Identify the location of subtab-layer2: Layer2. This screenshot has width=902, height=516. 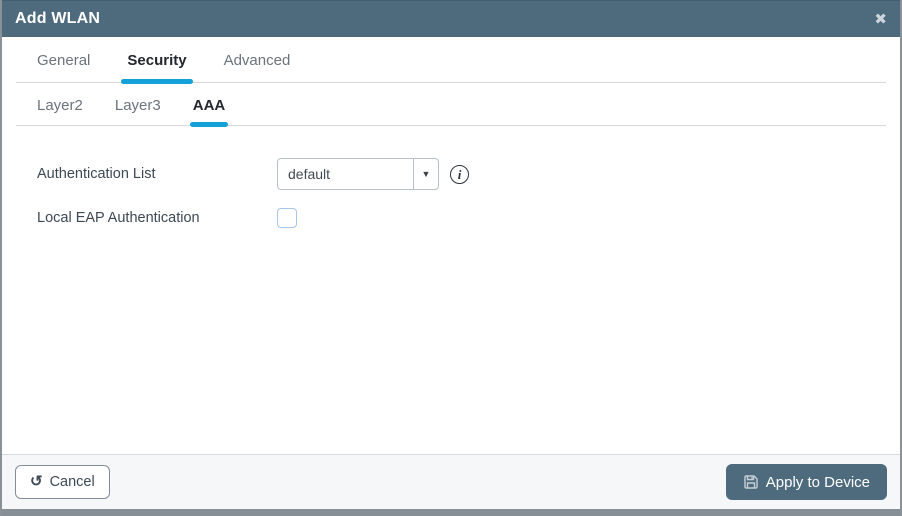
(60, 111).